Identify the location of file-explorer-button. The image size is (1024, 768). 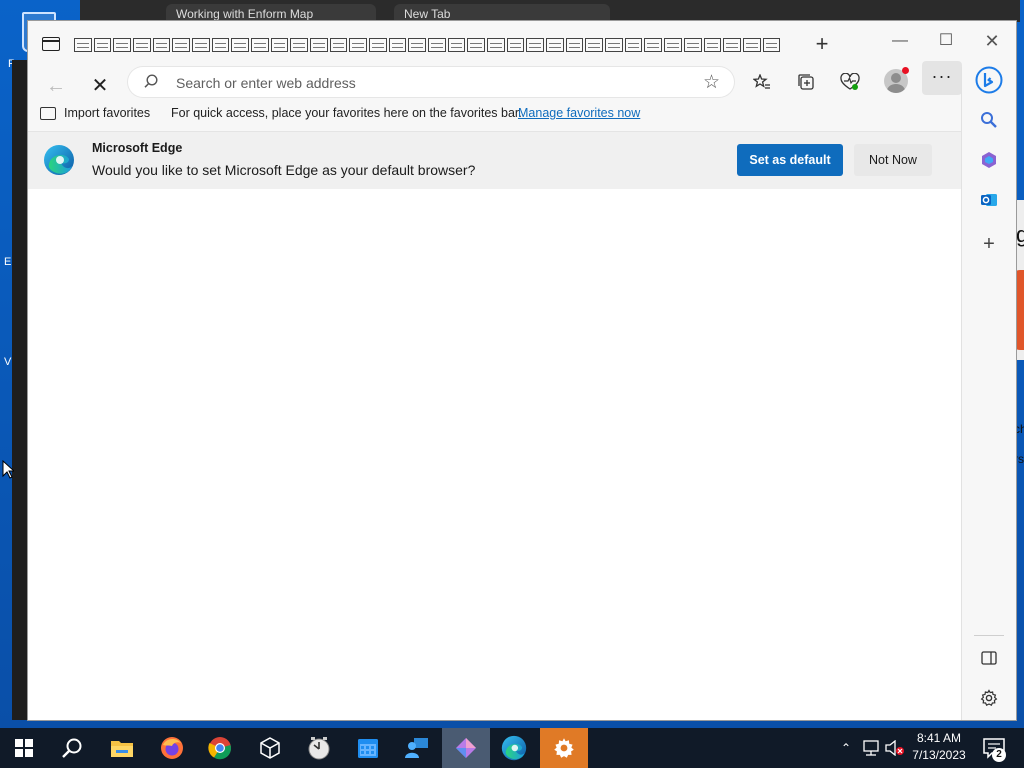
(122, 748).